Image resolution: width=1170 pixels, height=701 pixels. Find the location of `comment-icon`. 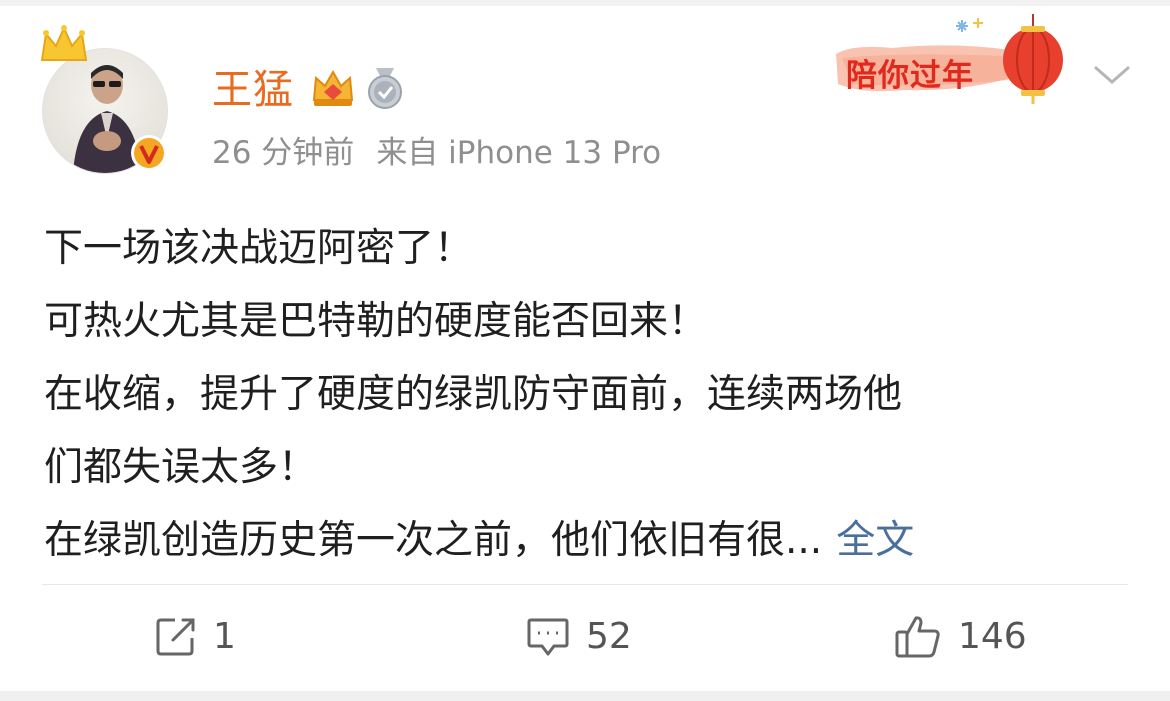

comment-icon is located at coordinates (548, 637).